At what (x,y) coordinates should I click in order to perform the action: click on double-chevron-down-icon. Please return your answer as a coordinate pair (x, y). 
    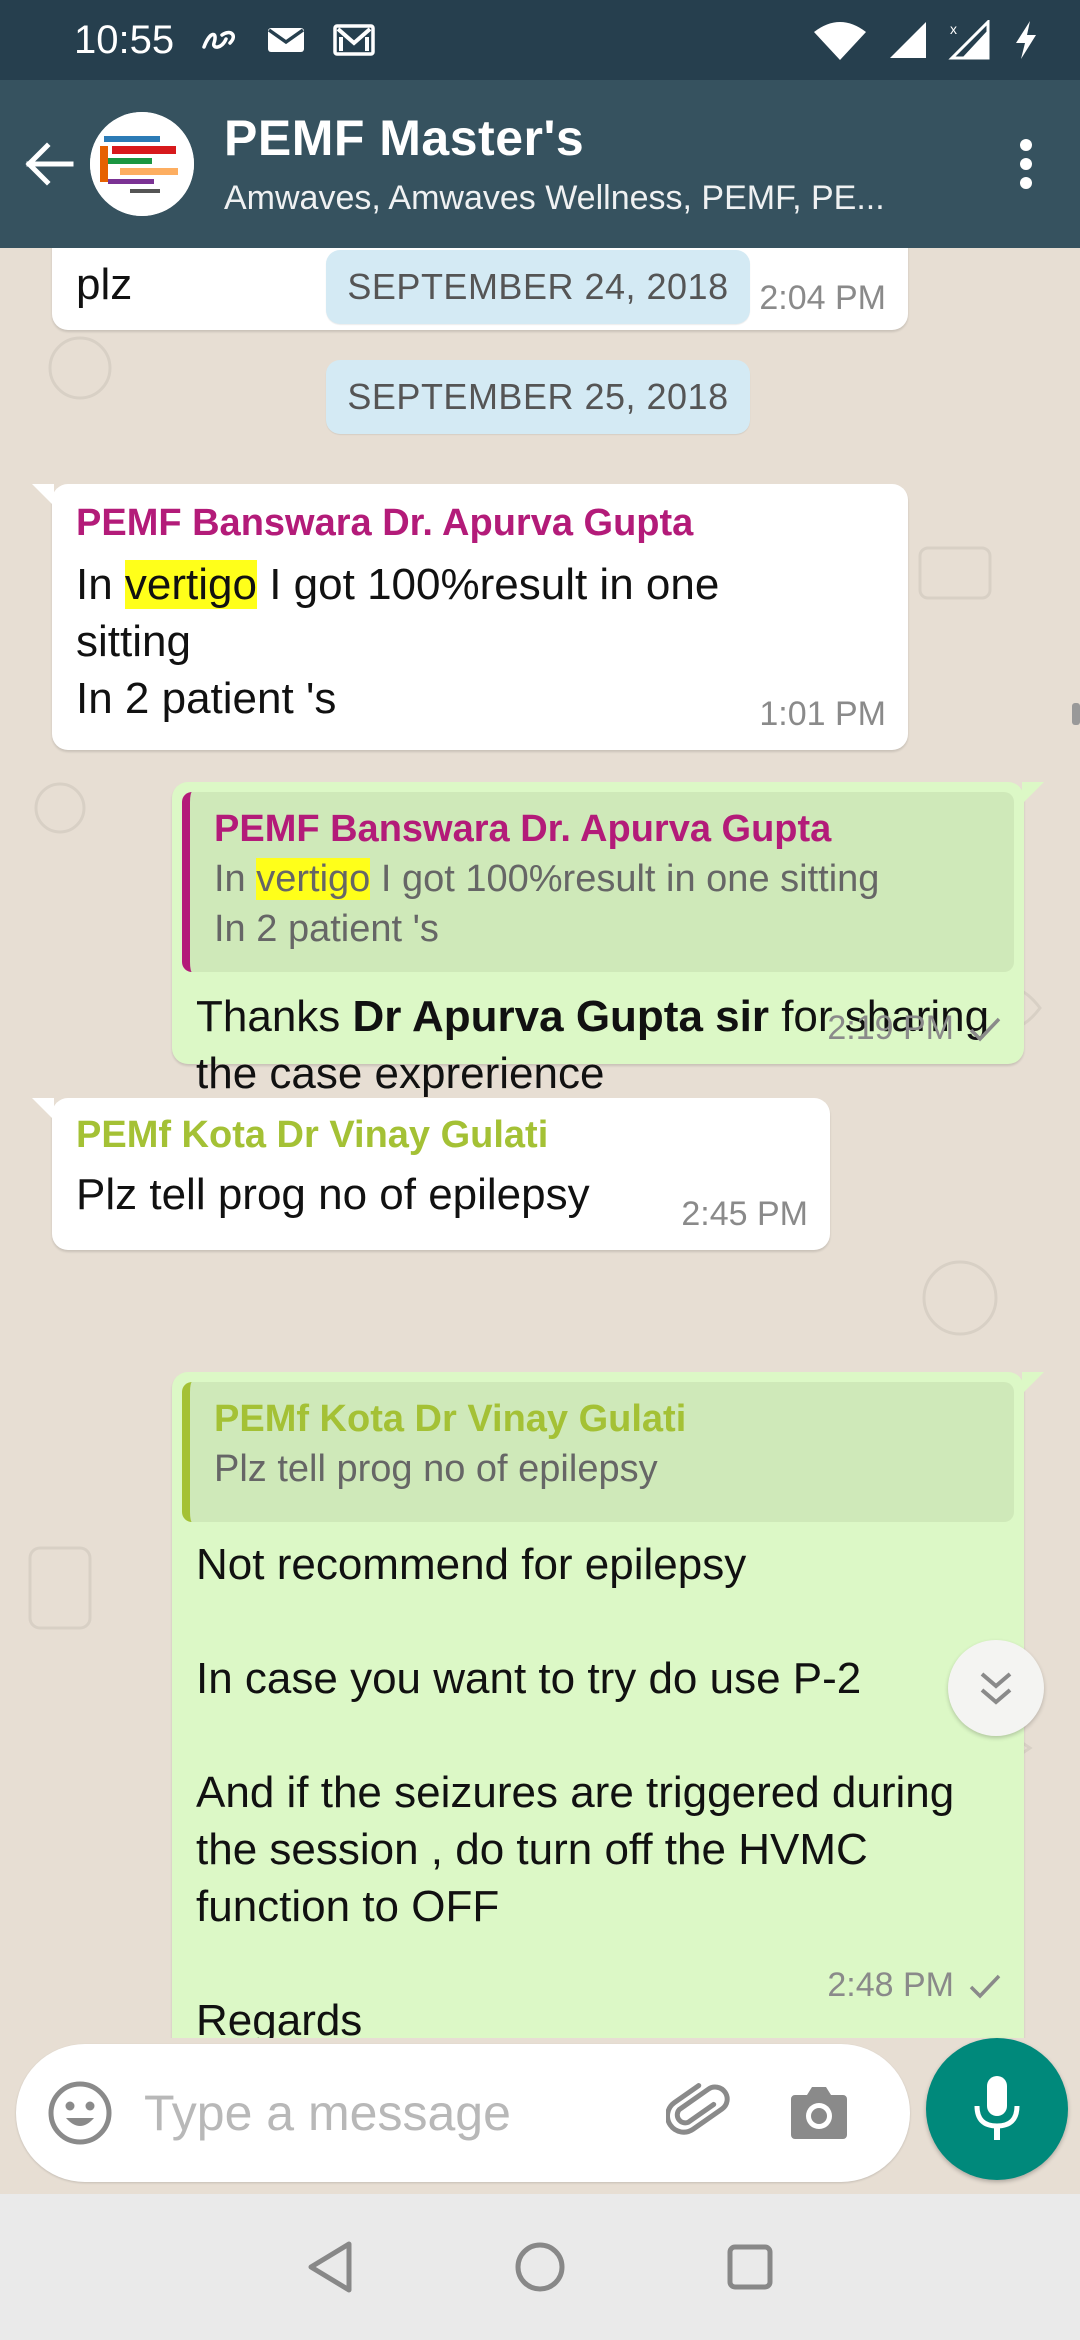
    Looking at the image, I should click on (996, 1688).